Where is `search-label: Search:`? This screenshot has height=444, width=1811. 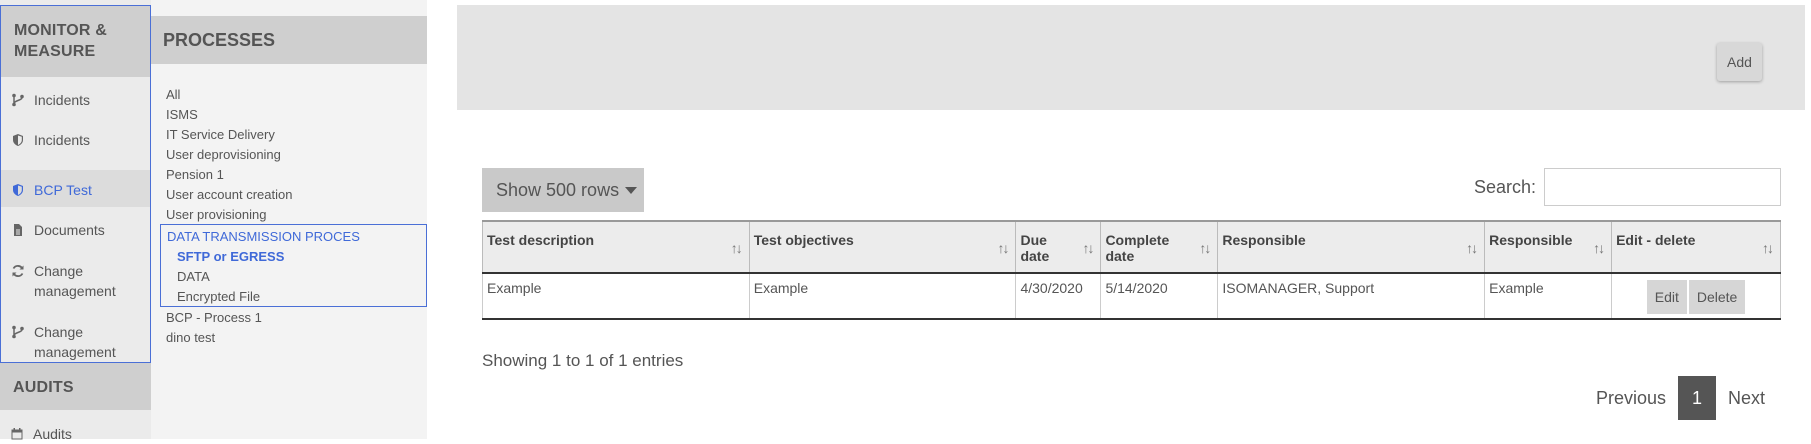 search-label: Search: is located at coordinates (1505, 187).